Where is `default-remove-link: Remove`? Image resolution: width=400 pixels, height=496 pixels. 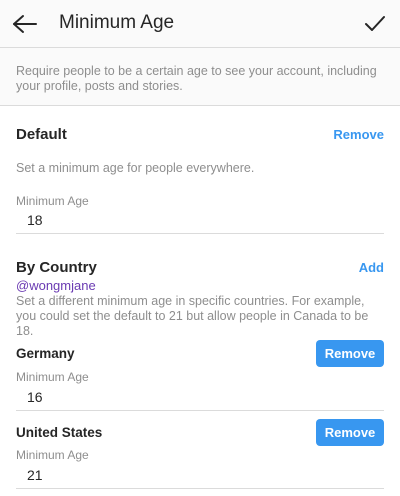
default-remove-link: Remove is located at coordinates (358, 134).